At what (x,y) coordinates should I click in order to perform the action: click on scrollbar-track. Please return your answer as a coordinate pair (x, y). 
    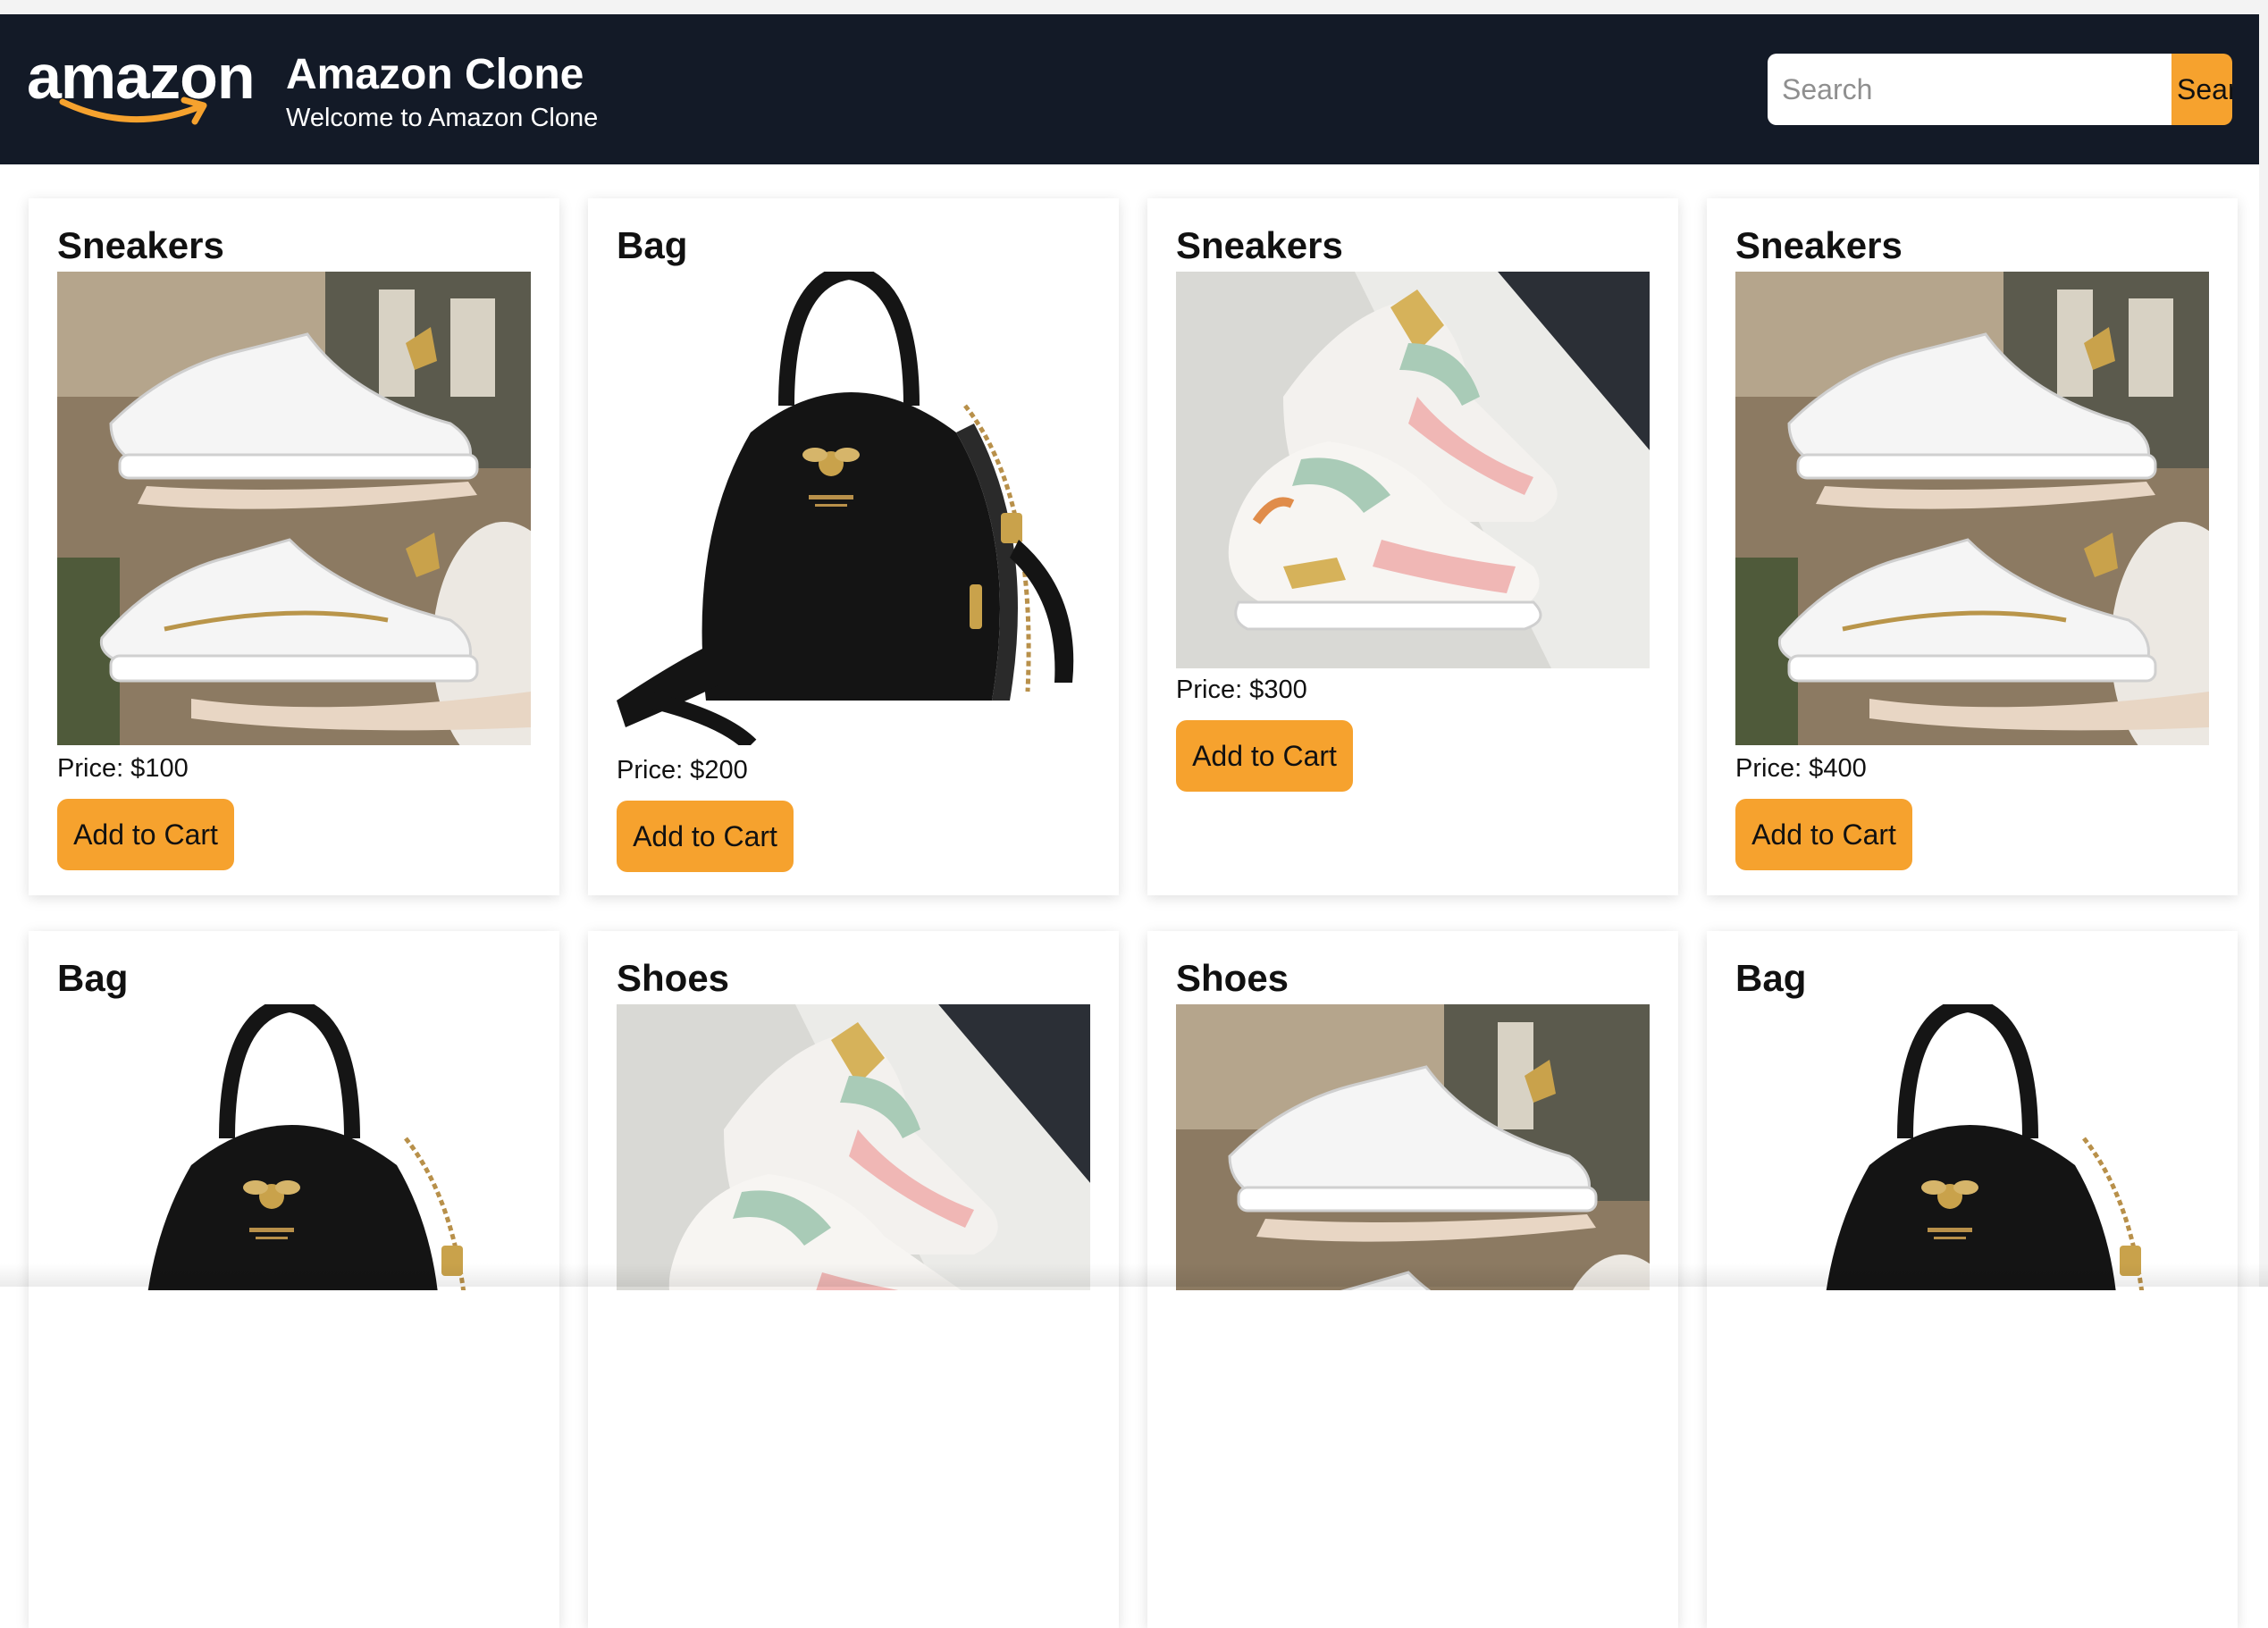
    Looking at the image, I should click on (2263, 643).